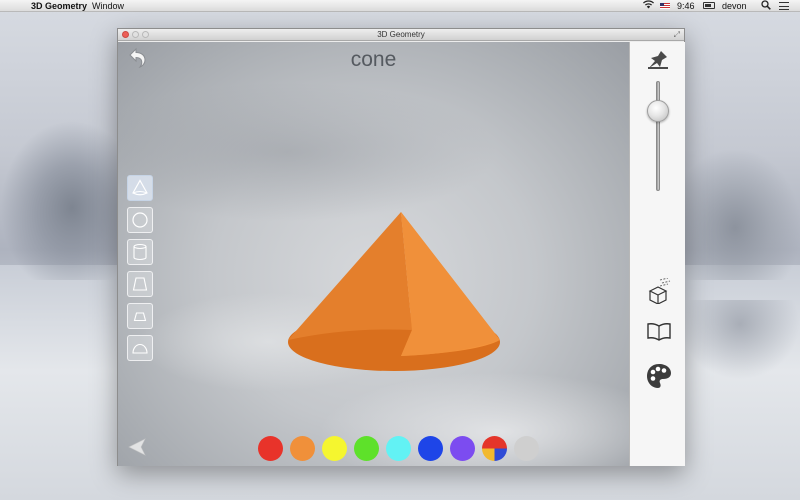 The width and height of the screenshot is (800, 500). I want to click on palette-icon, so click(659, 376).